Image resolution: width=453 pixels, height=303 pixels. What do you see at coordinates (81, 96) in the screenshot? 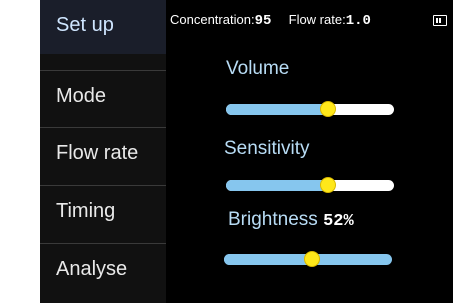
I see `menu-item-label: Mode` at bounding box center [81, 96].